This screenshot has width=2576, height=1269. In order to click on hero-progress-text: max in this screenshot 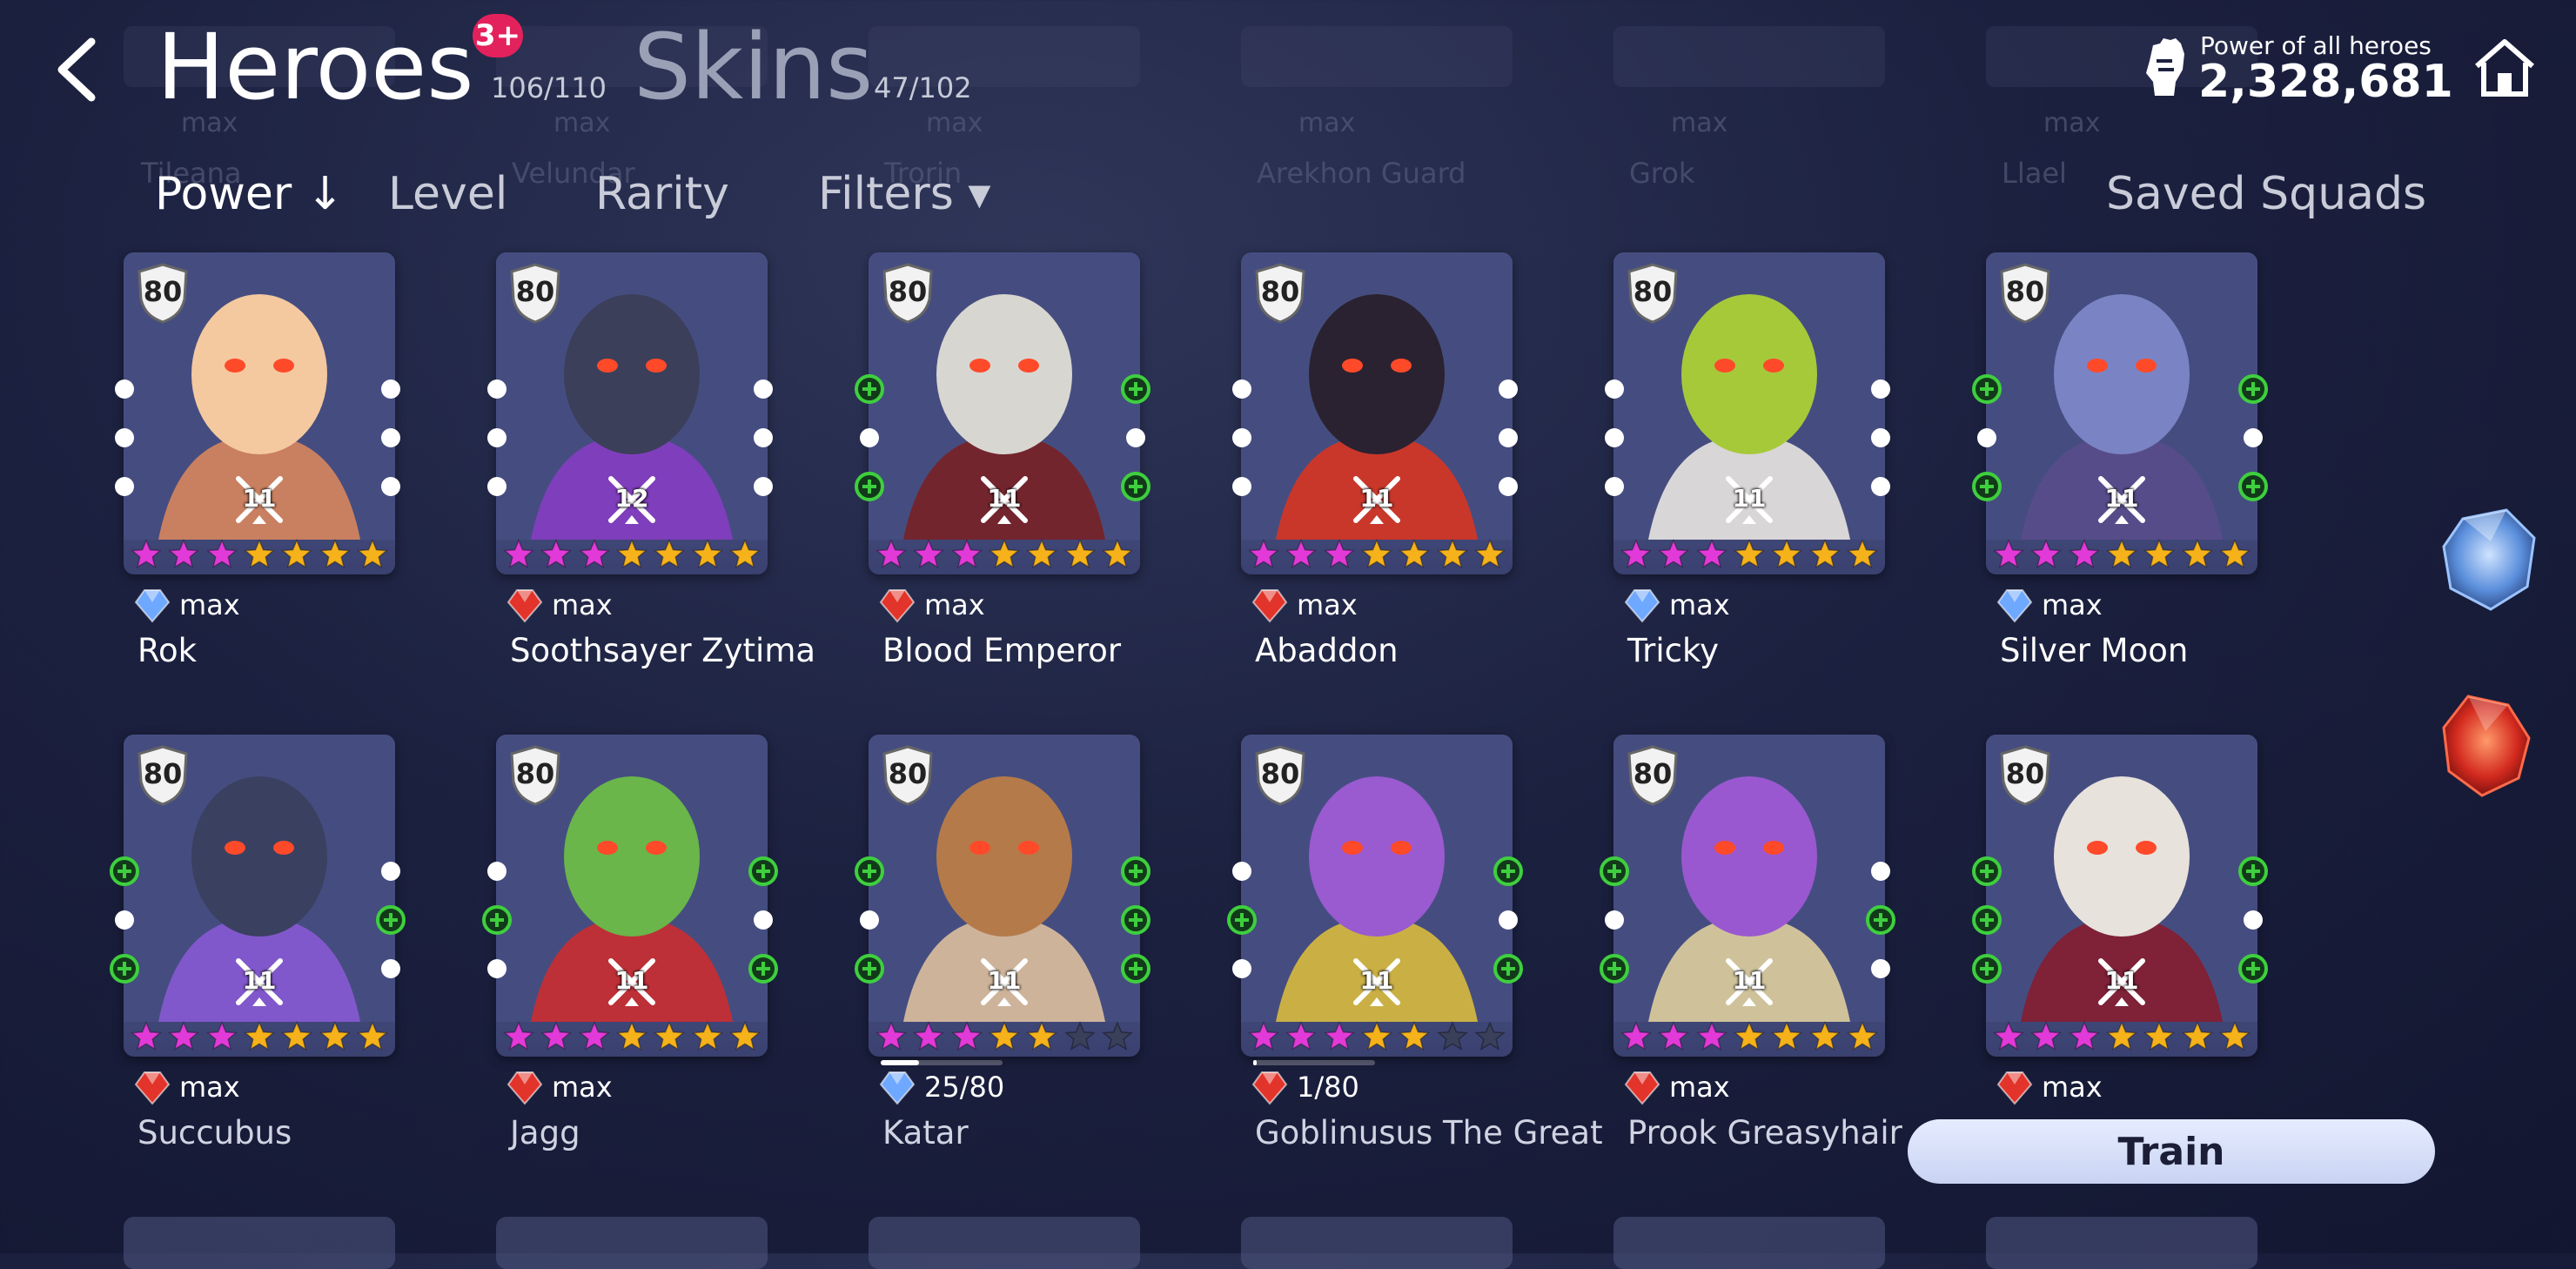, I will do `click(2072, 605)`.